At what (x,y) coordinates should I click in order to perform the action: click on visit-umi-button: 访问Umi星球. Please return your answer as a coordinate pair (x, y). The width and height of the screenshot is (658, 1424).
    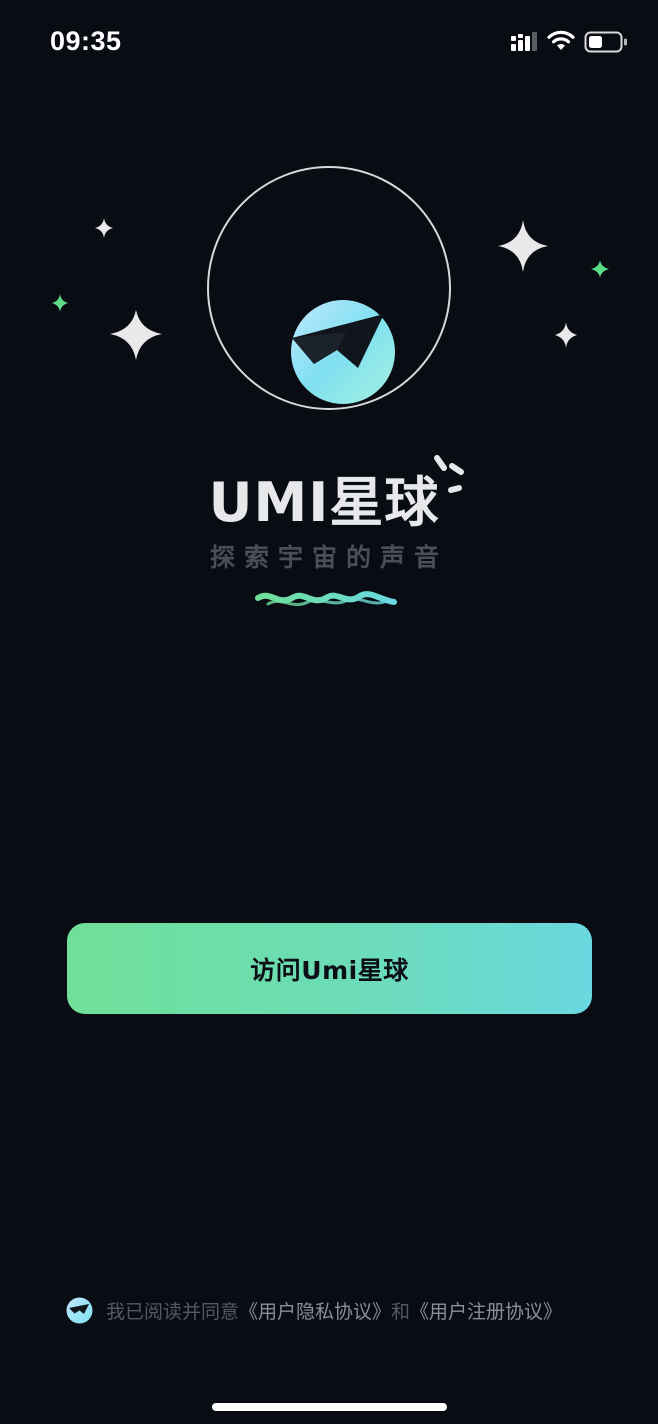
    Looking at the image, I should click on (329, 968).